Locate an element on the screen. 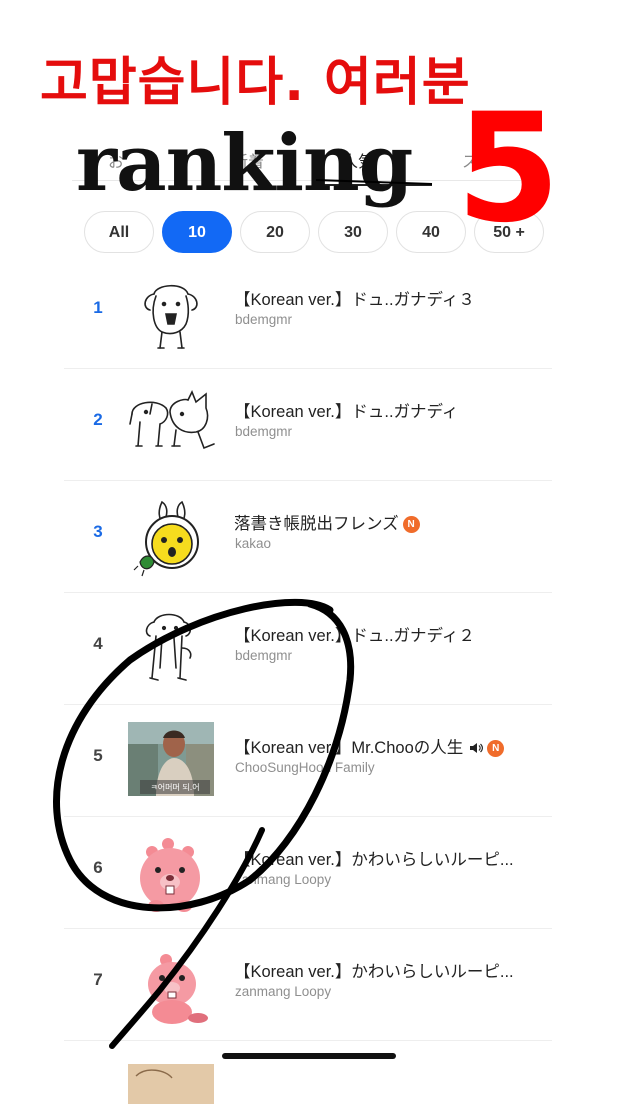  rank-number: 4 is located at coordinates (98, 643).